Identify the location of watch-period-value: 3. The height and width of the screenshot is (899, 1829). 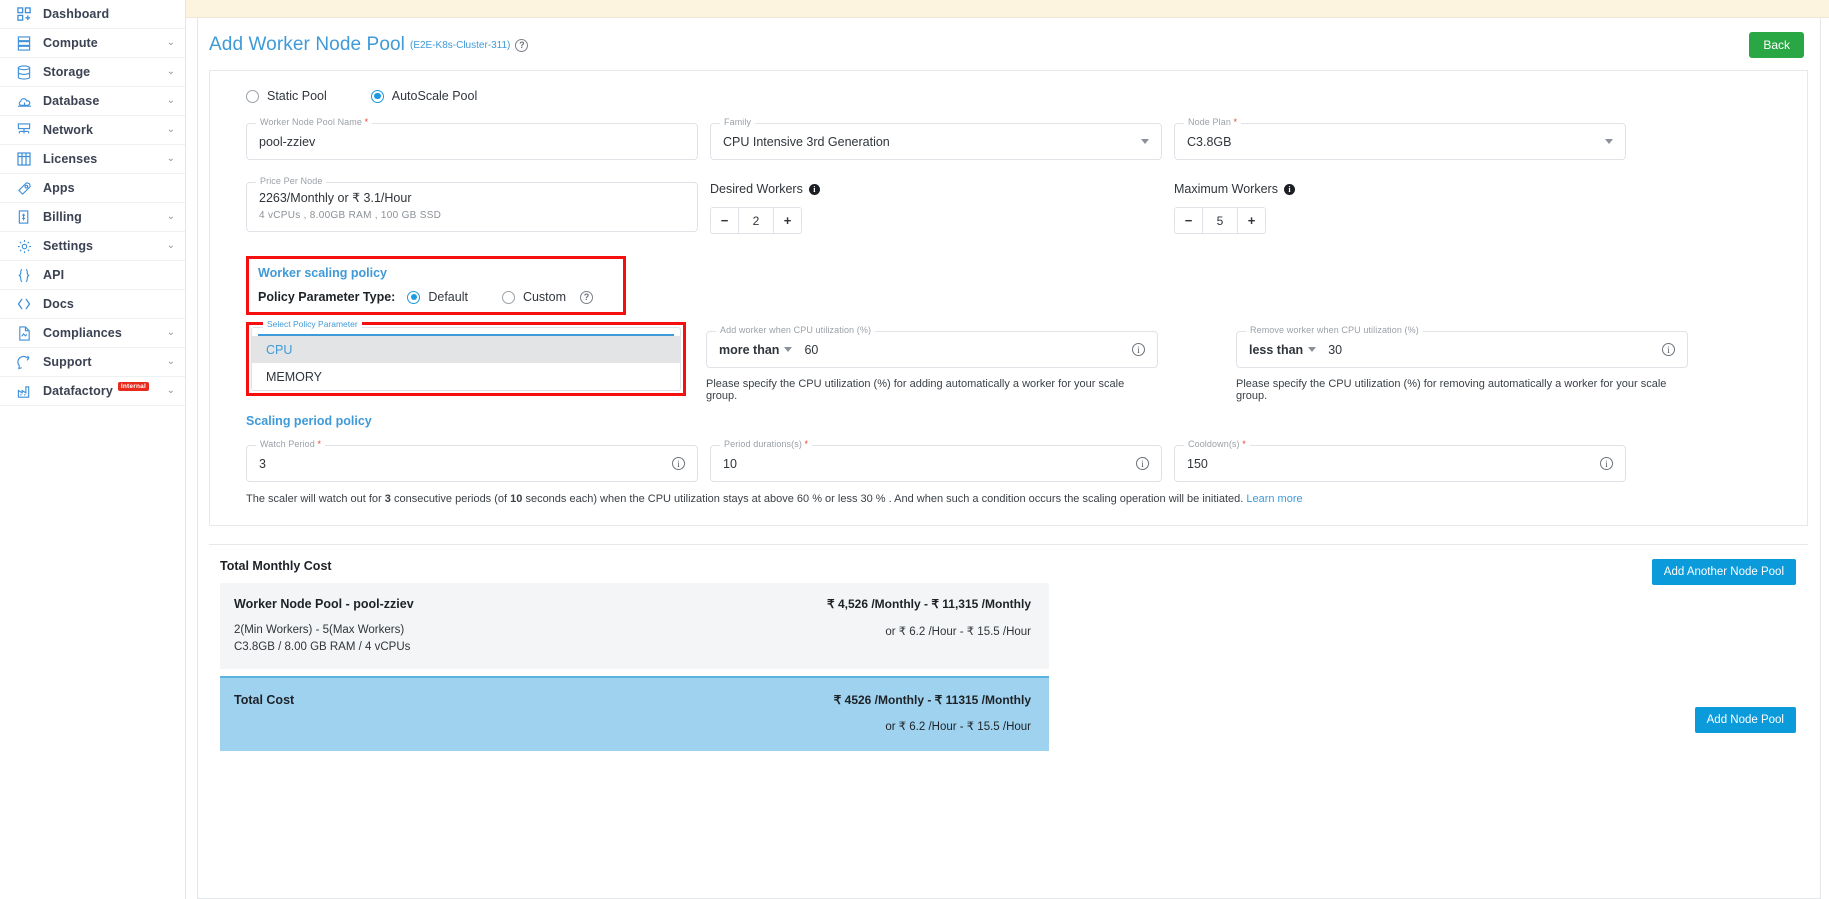
(262, 464).